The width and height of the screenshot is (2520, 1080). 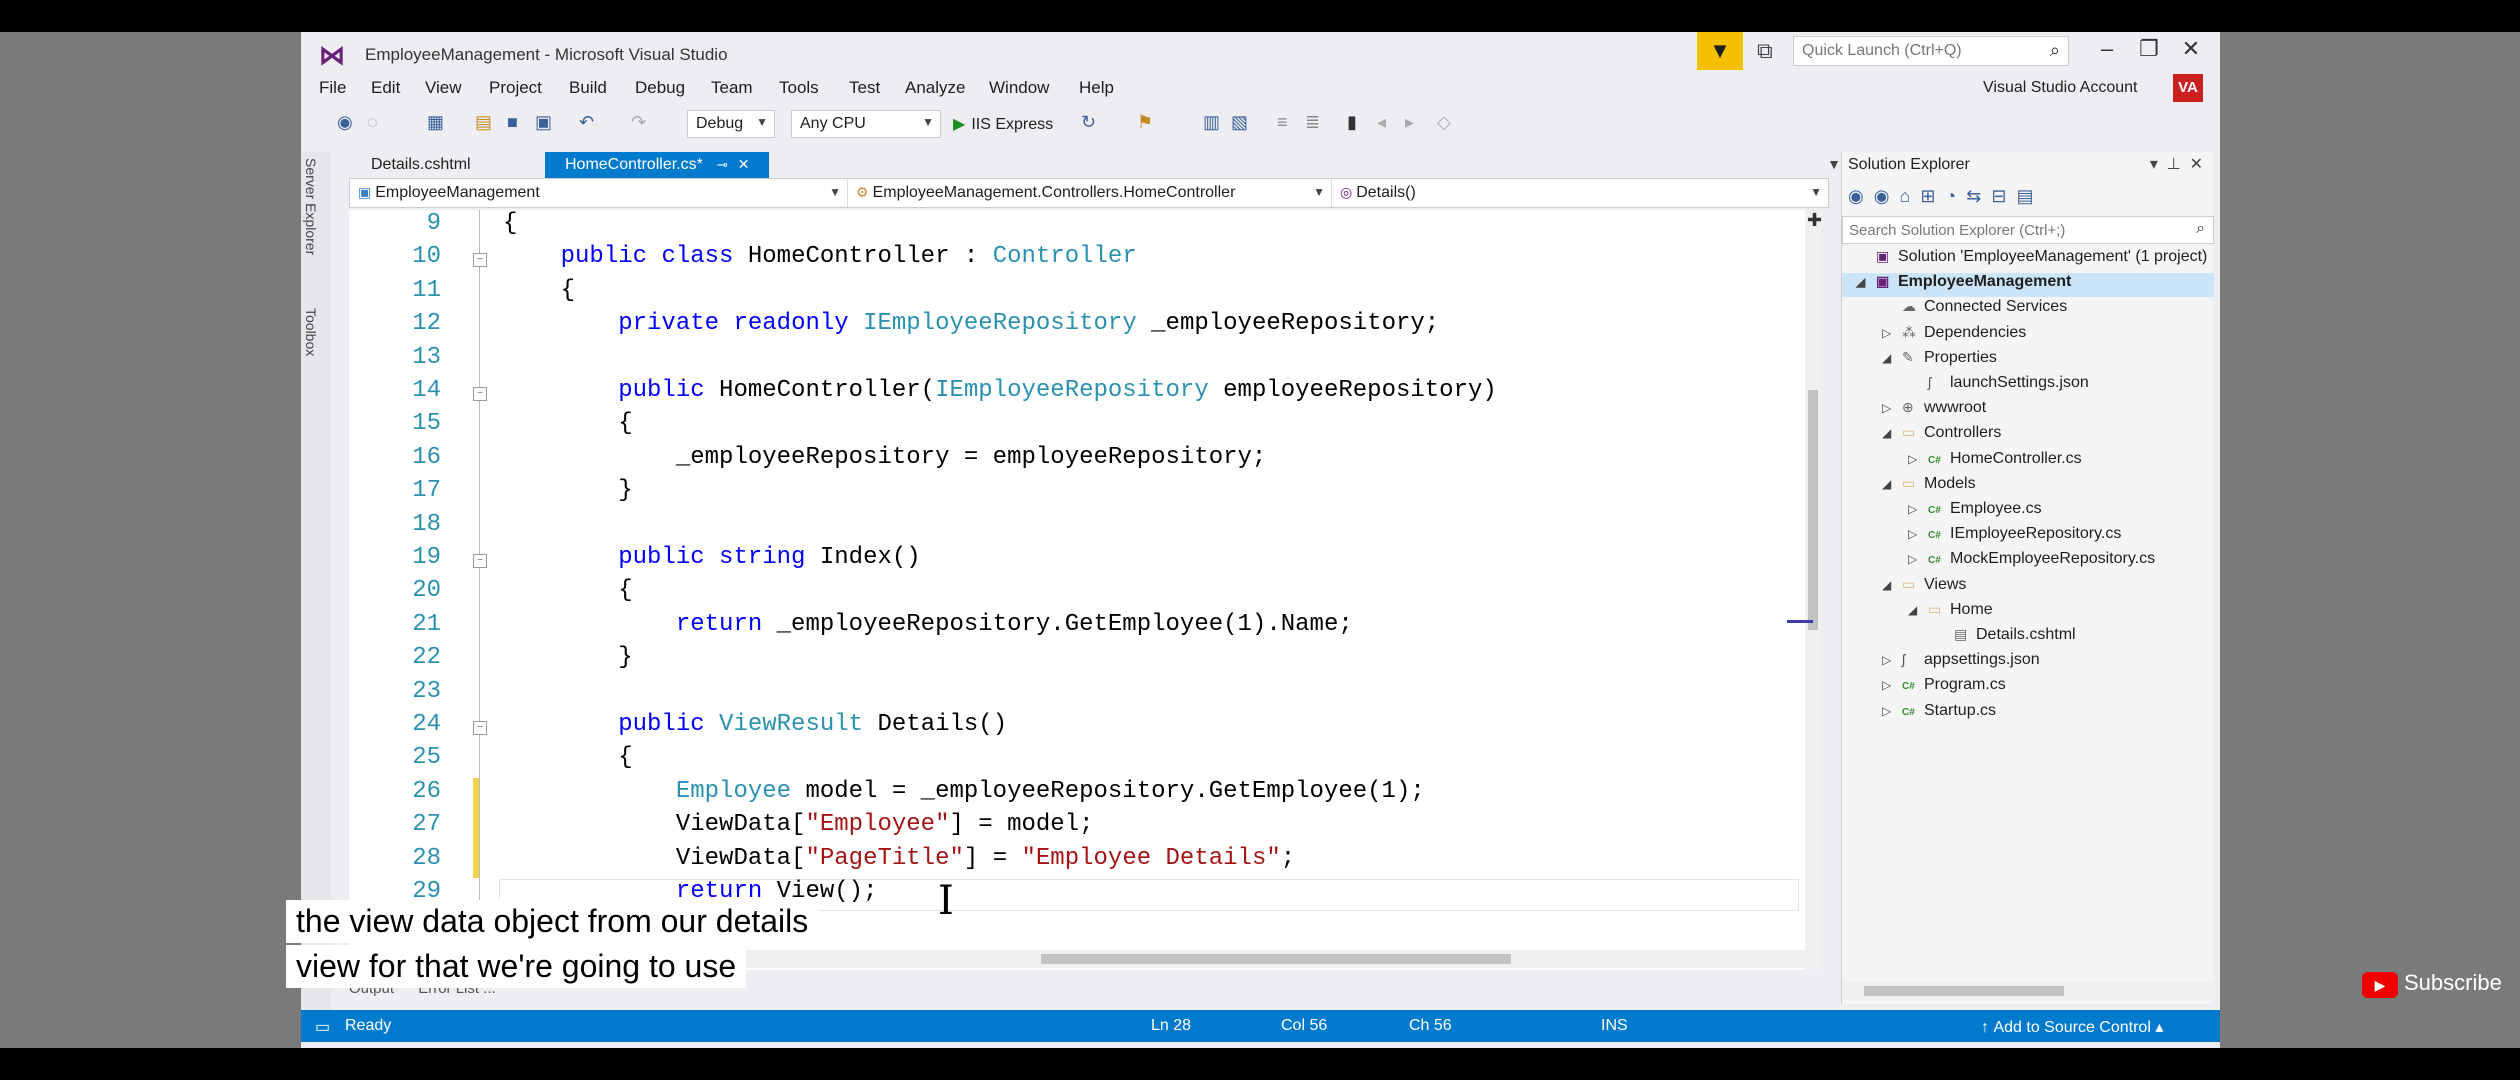 What do you see at coordinates (1282, 122) in the screenshot?
I see `comment-icon: ≡` at bounding box center [1282, 122].